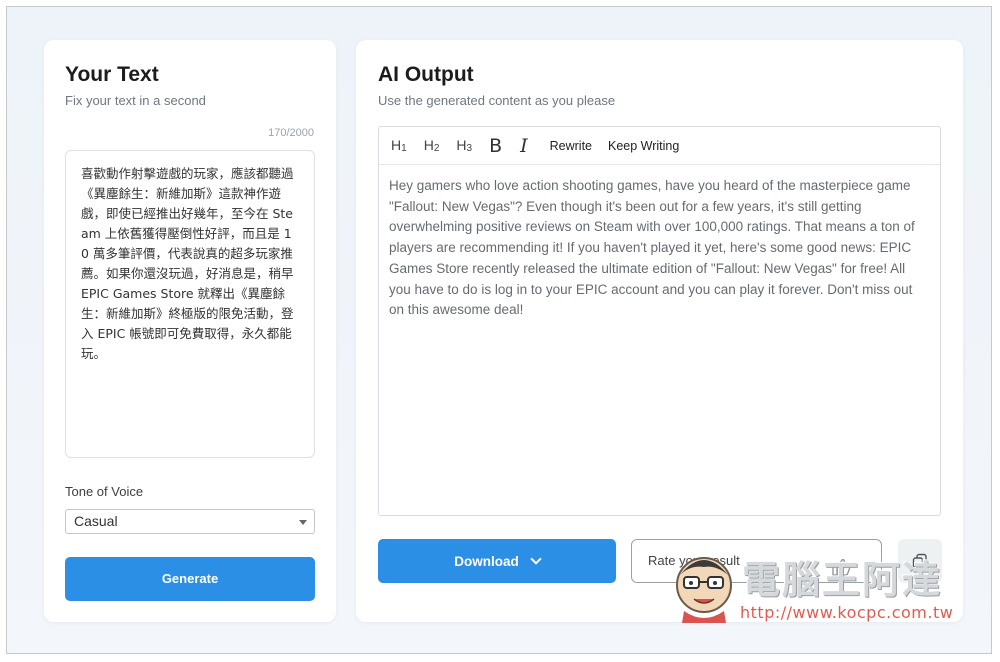 Image resolution: width=1000 pixels, height=662 pixels. What do you see at coordinates (399, 145) in the screenshot?
I see `heading-1-button: H1` at bounding box center [399, 145].